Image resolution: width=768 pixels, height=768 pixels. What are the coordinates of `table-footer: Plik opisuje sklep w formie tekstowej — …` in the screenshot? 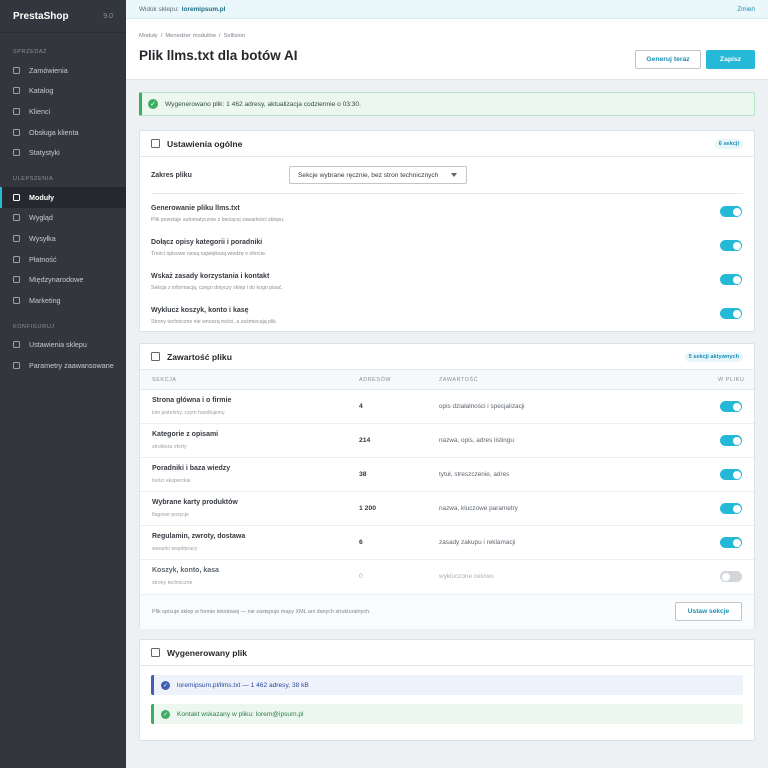 It's located at (447, 611).